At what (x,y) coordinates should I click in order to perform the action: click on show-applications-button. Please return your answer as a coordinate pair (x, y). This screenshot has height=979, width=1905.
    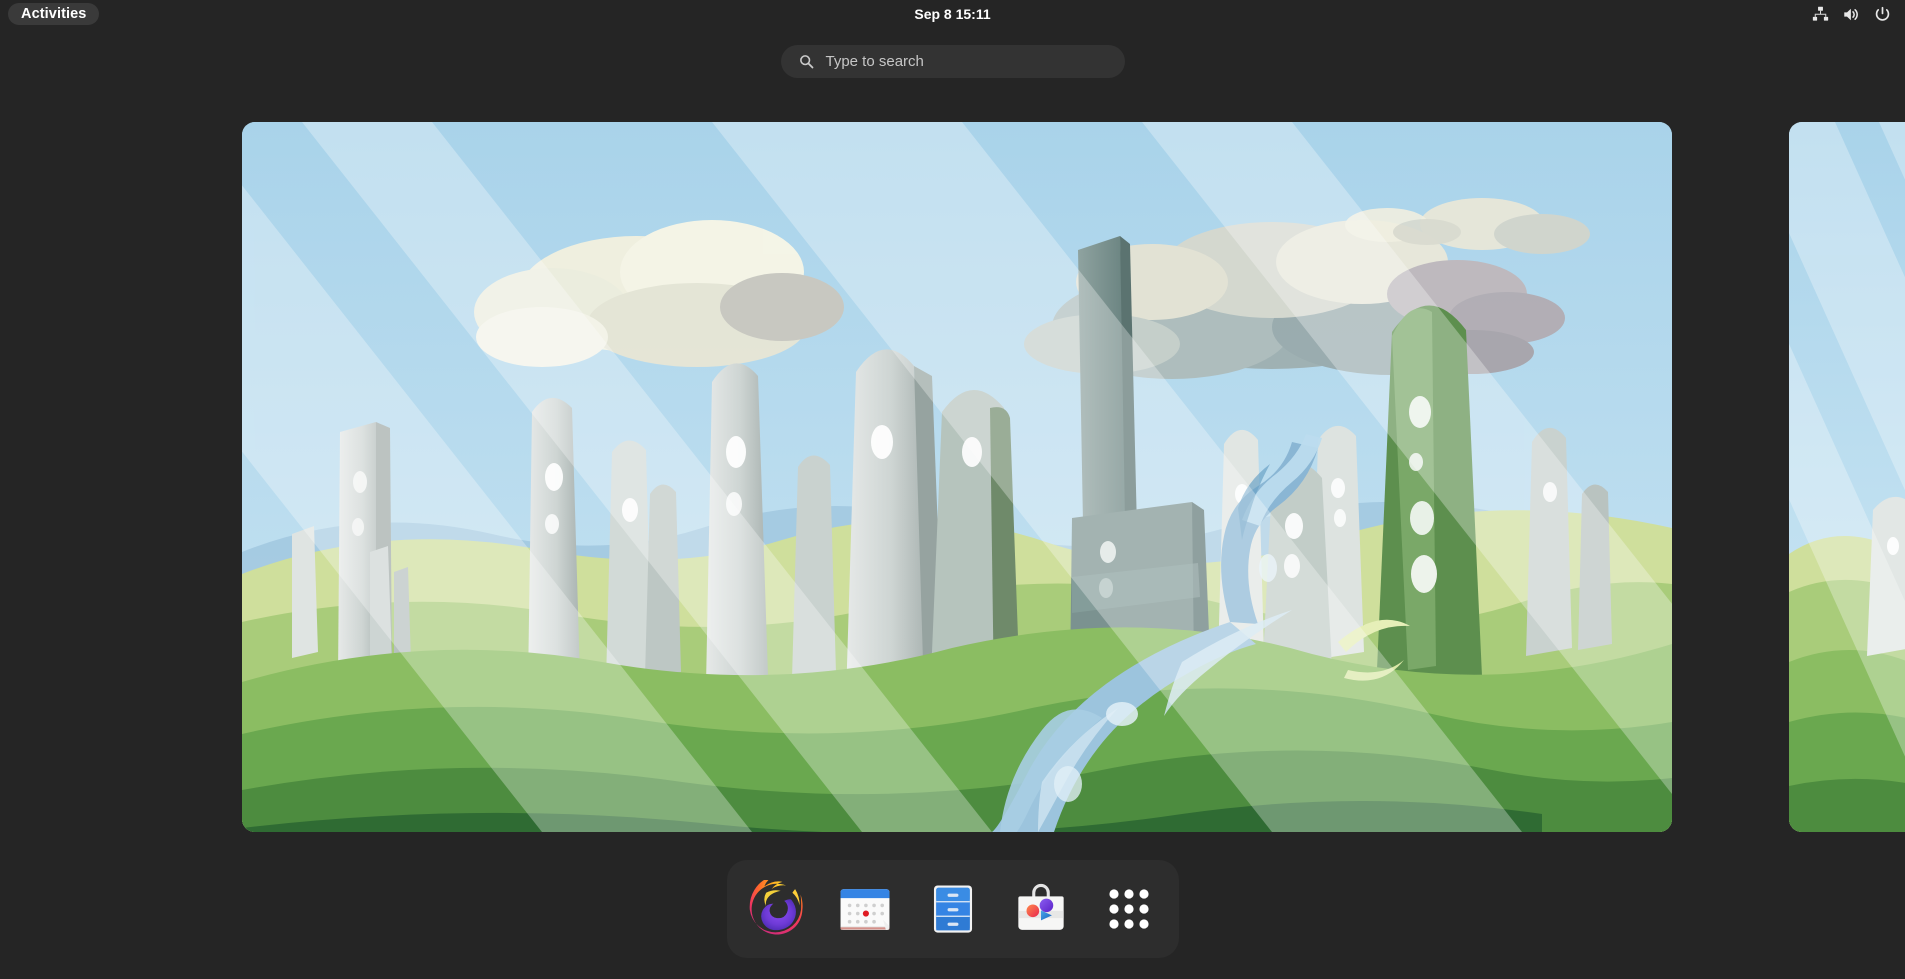
    Looking at the image, I should click on (1129, 909).